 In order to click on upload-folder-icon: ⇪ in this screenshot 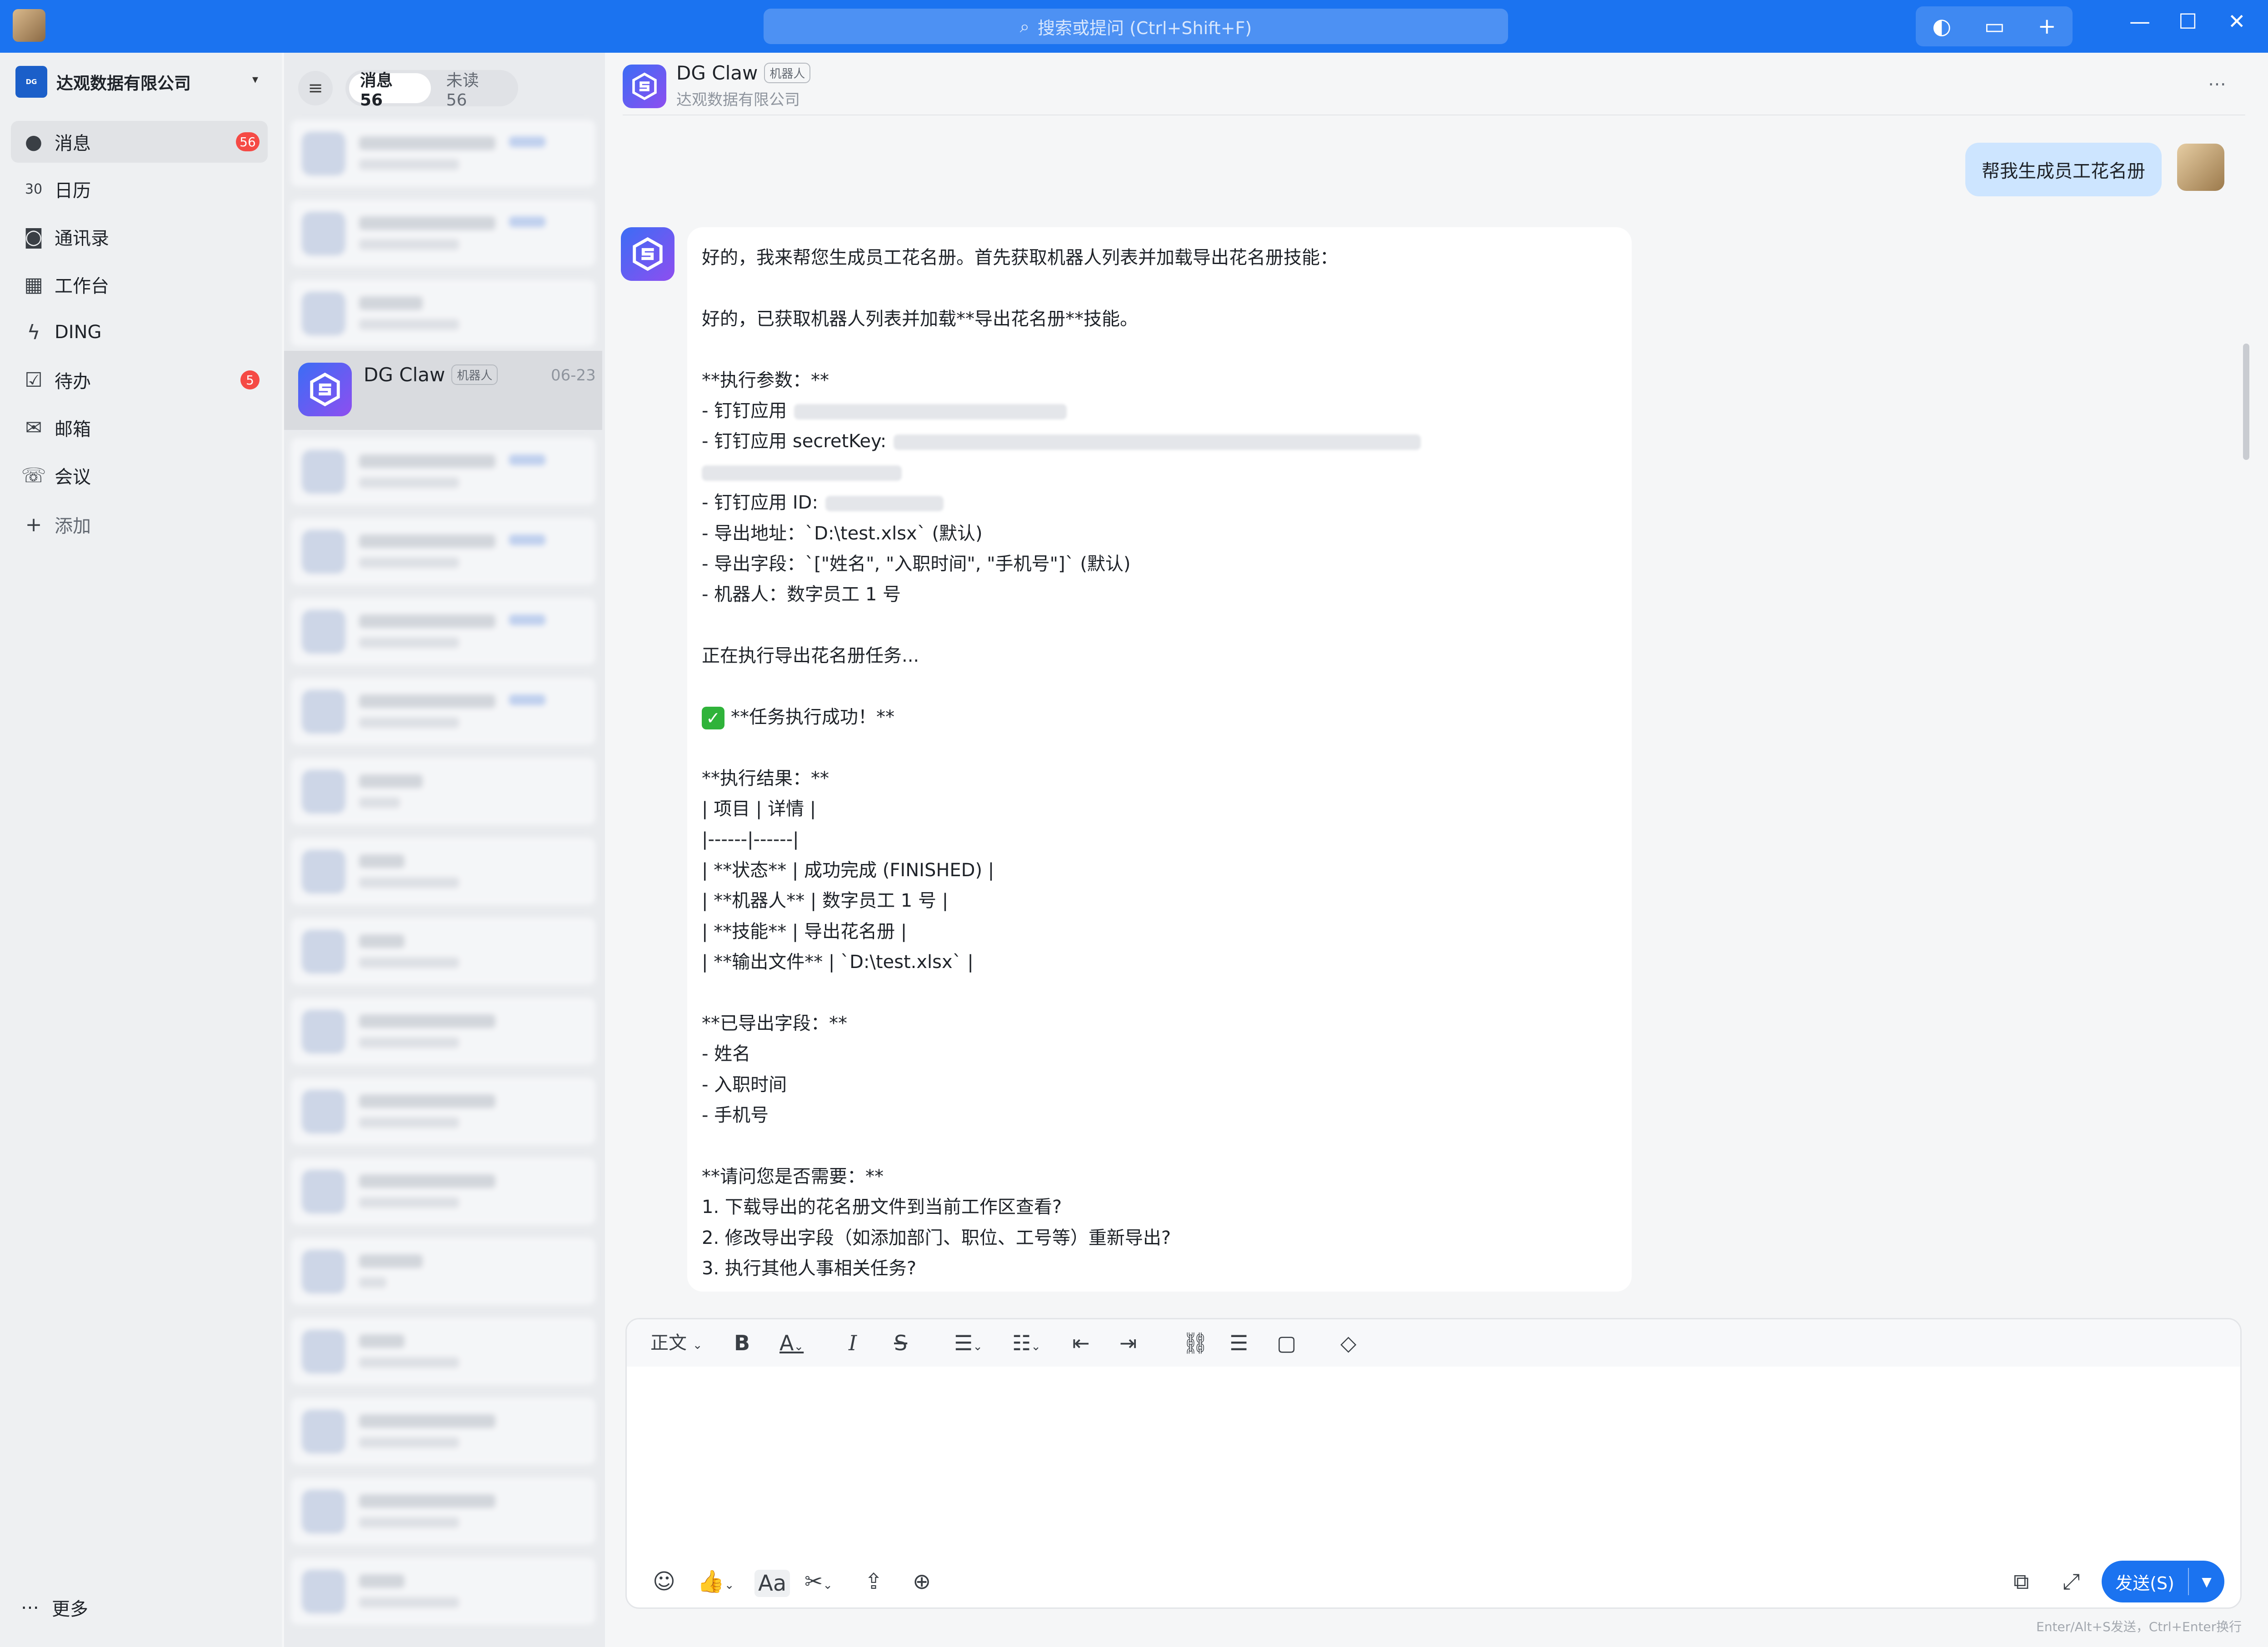, I will do `click(873, 1582)`.